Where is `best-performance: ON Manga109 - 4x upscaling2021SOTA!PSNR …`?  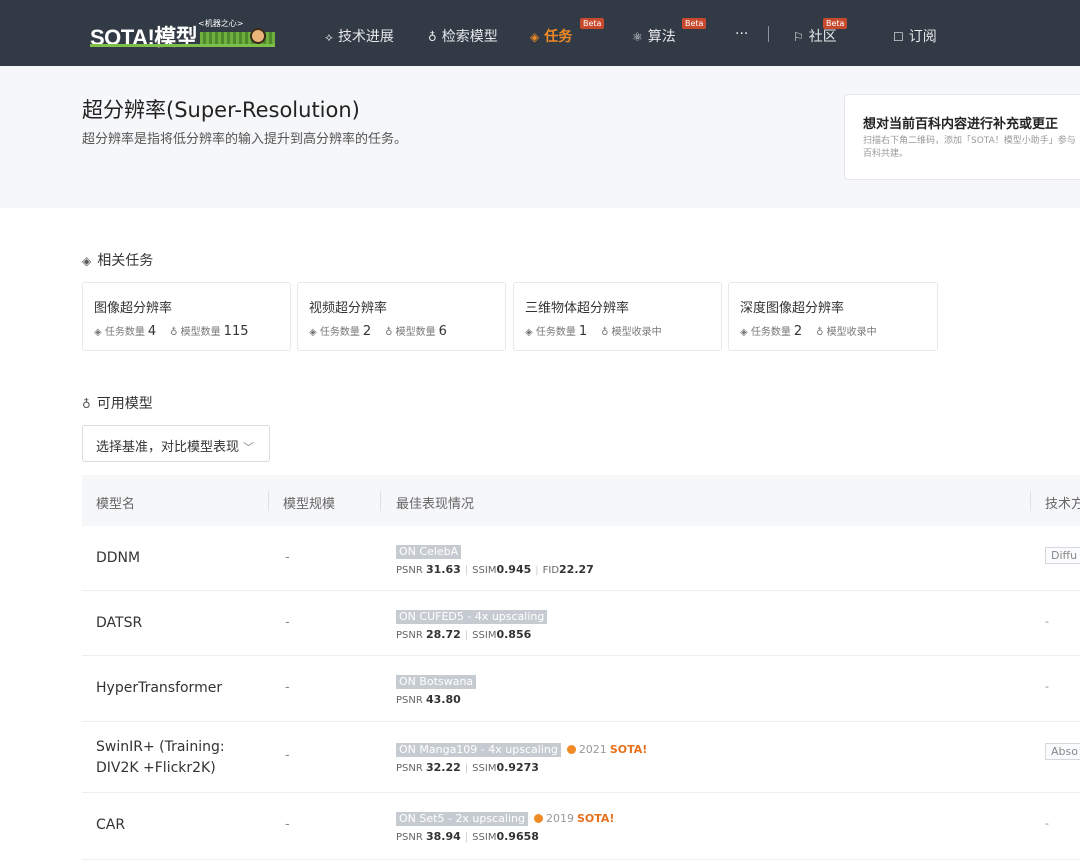 best-performance: ON Manga109 - 4x upscaling2021SOTA!PSNR … is located at coordinates (521, 756).